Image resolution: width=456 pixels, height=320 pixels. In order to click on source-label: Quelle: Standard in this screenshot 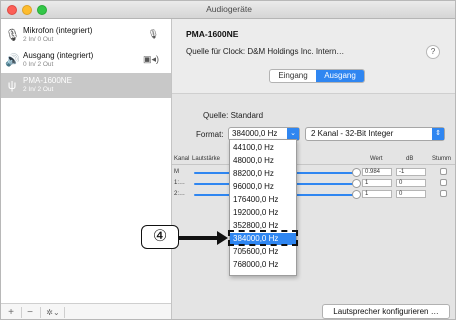, I will do `click(233, 115)`.